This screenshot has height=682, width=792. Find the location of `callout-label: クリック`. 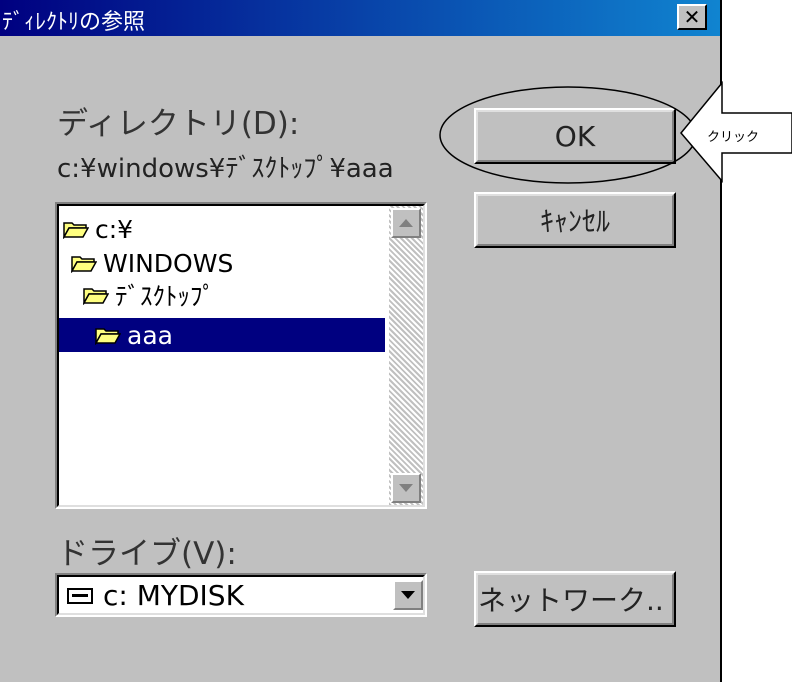

callout-label: クリック is located at coordinates (733, 137).